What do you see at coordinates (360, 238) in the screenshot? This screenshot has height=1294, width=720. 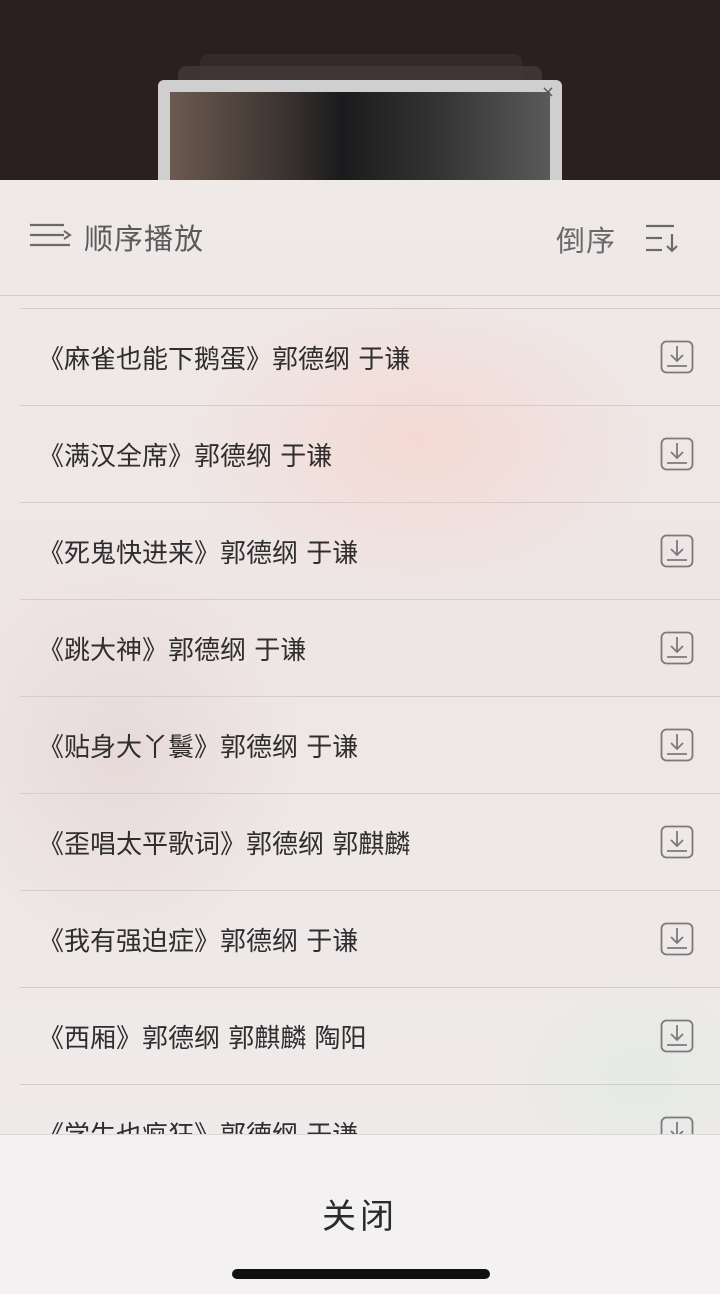 I see `playlist-header: 顺序播放 倒序` at bounding box center [360, 238].